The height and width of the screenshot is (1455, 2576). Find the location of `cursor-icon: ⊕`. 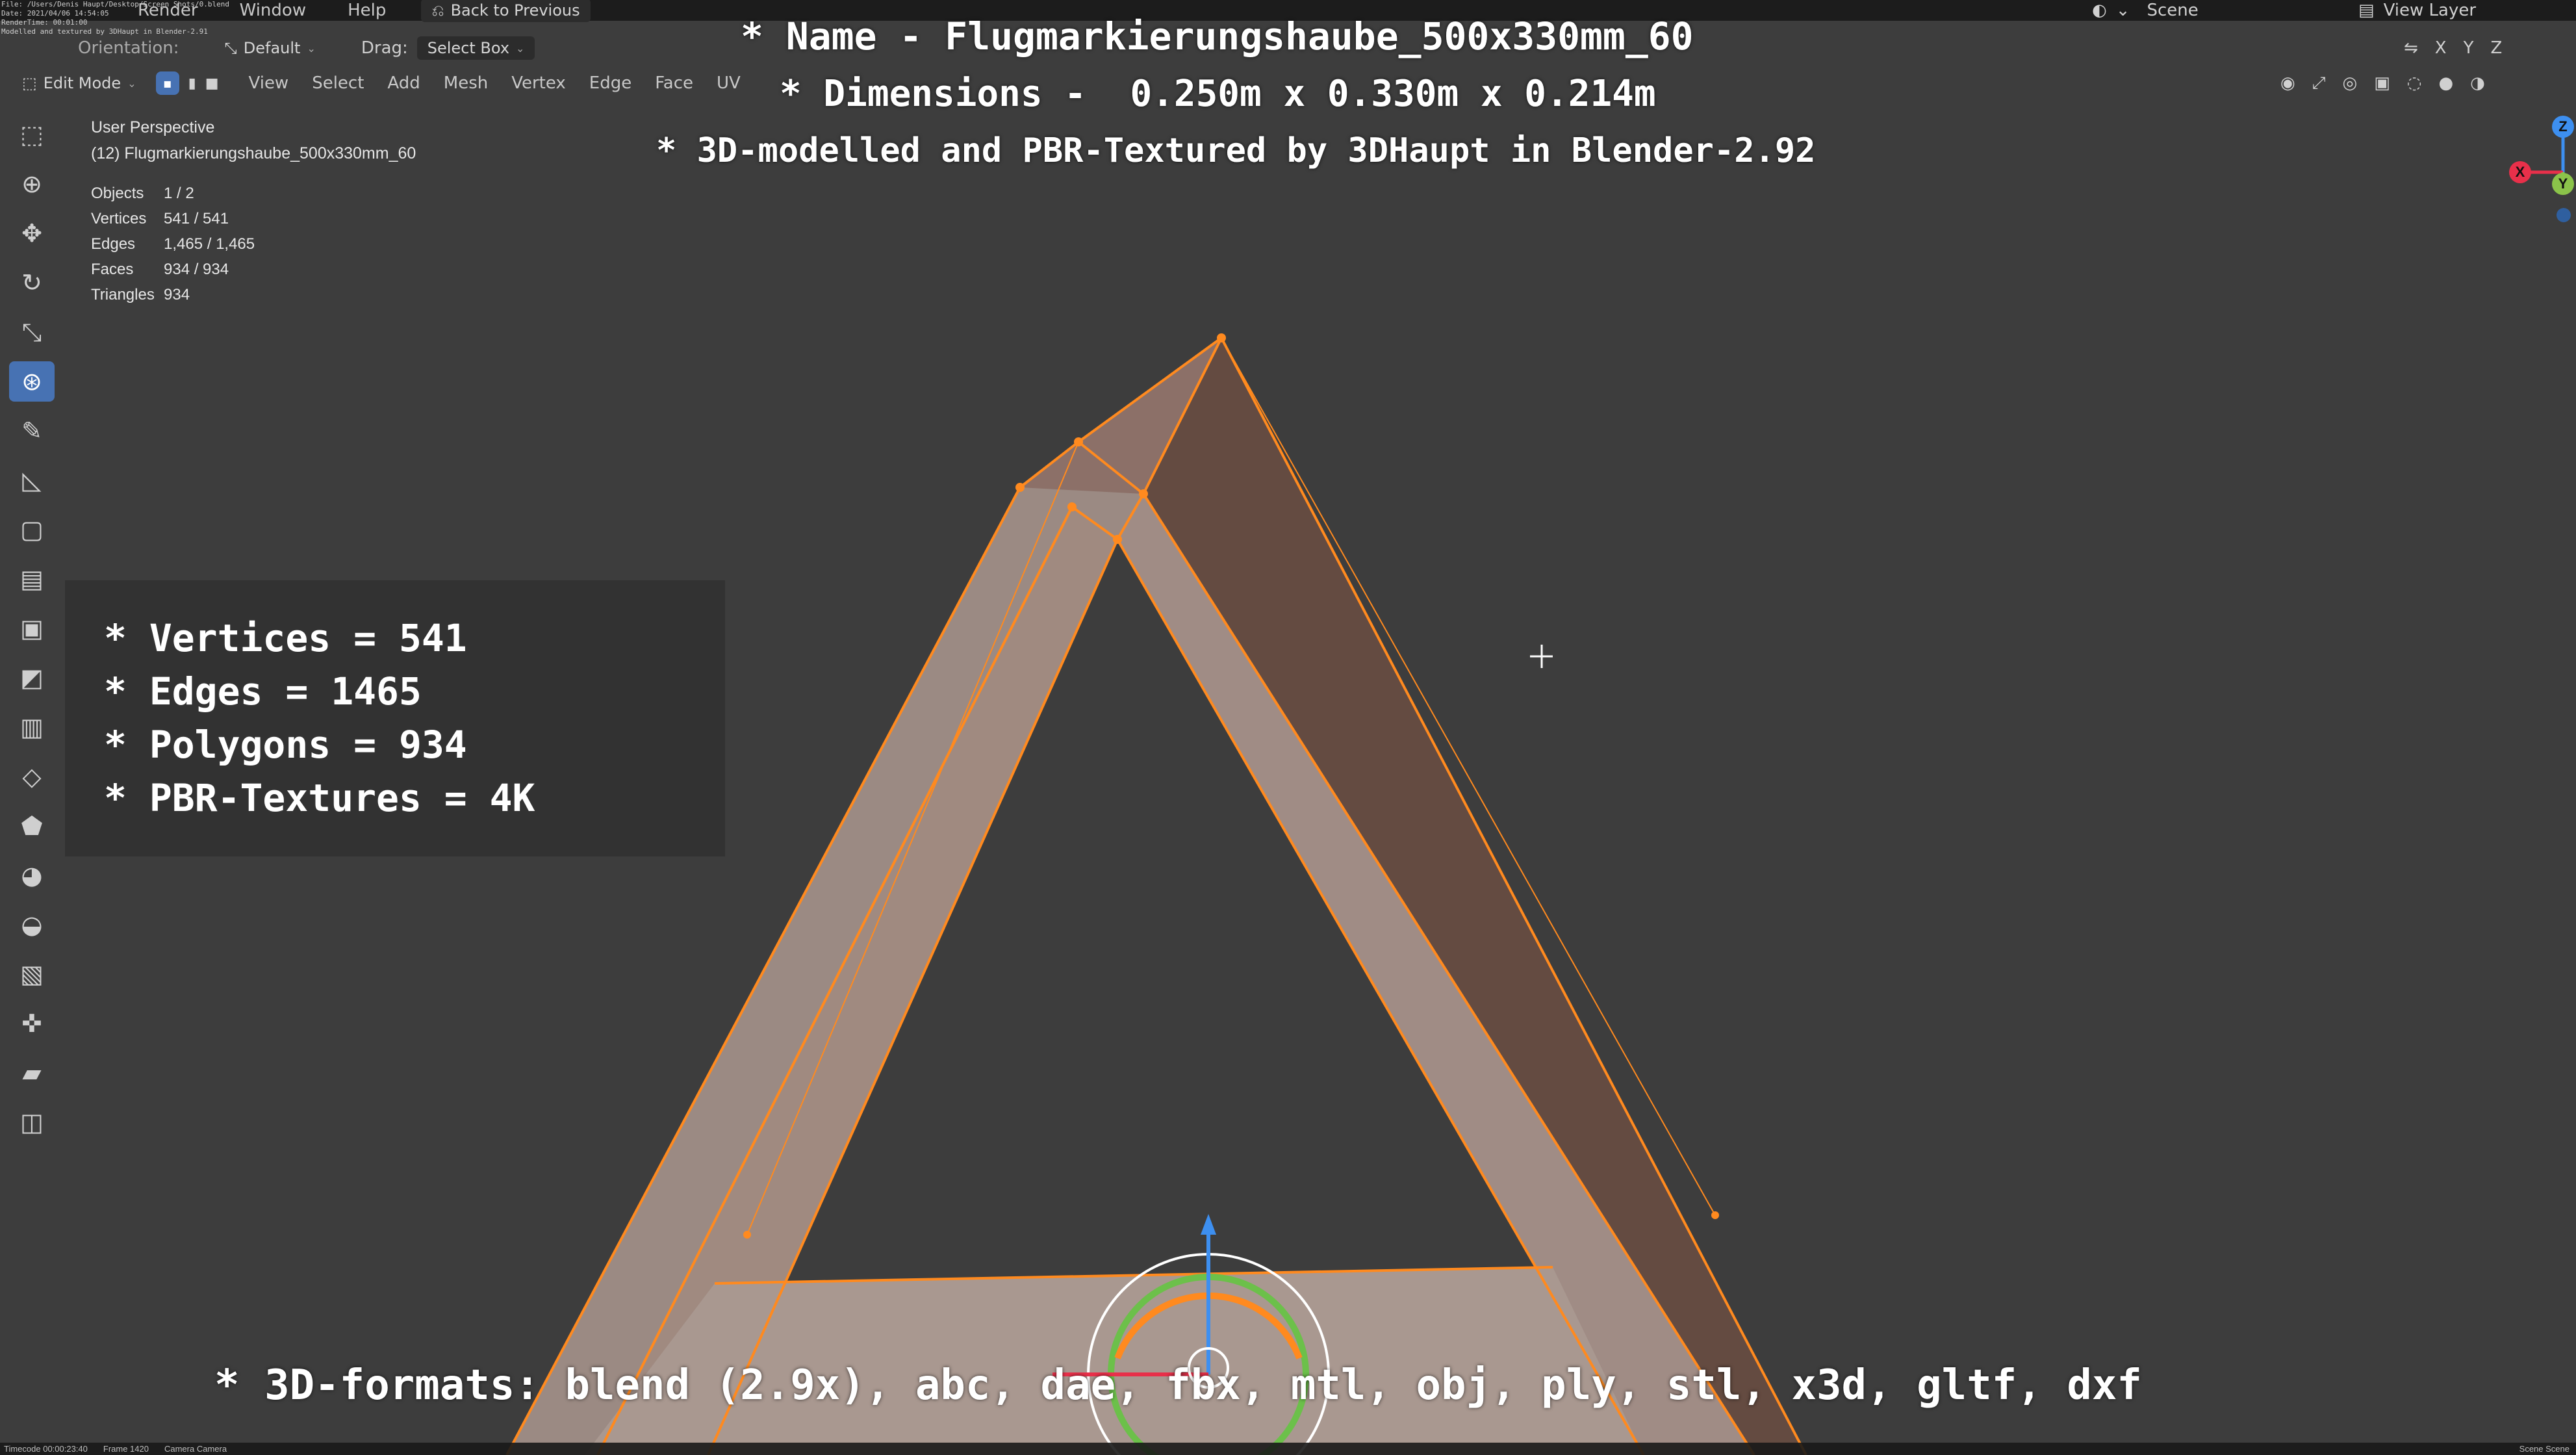

cursor-icon: ⊕ is located at coordinates (32, 184).